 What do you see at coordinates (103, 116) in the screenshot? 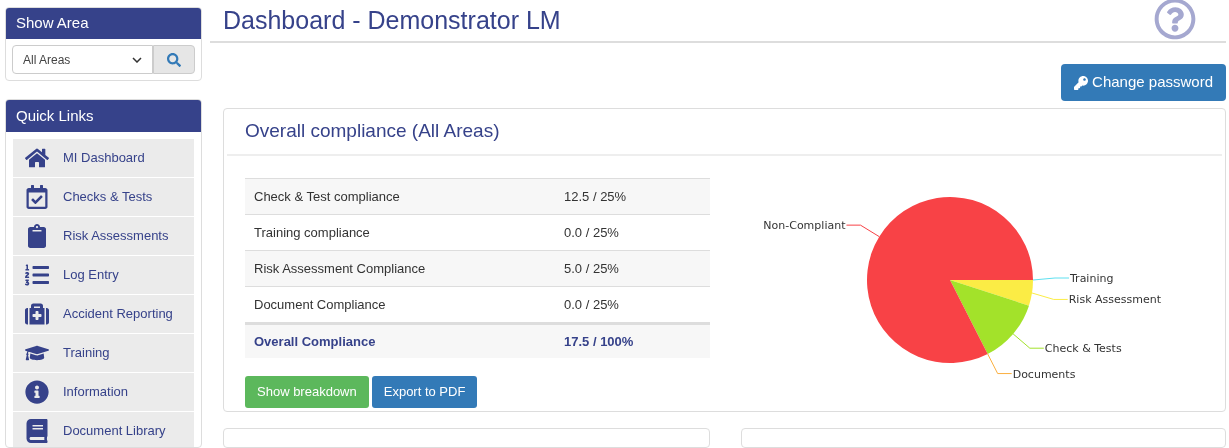
I see `panel-title: Quick Links` at bounding box center [103, 116].